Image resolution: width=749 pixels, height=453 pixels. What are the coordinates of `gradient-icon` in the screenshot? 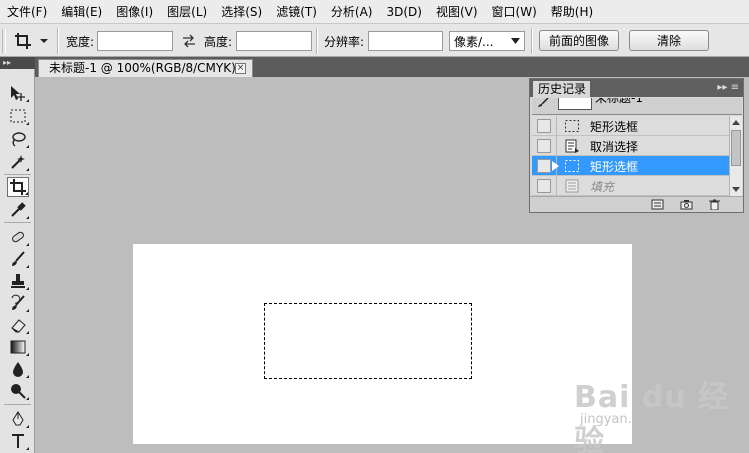 It's located at (18, 347).